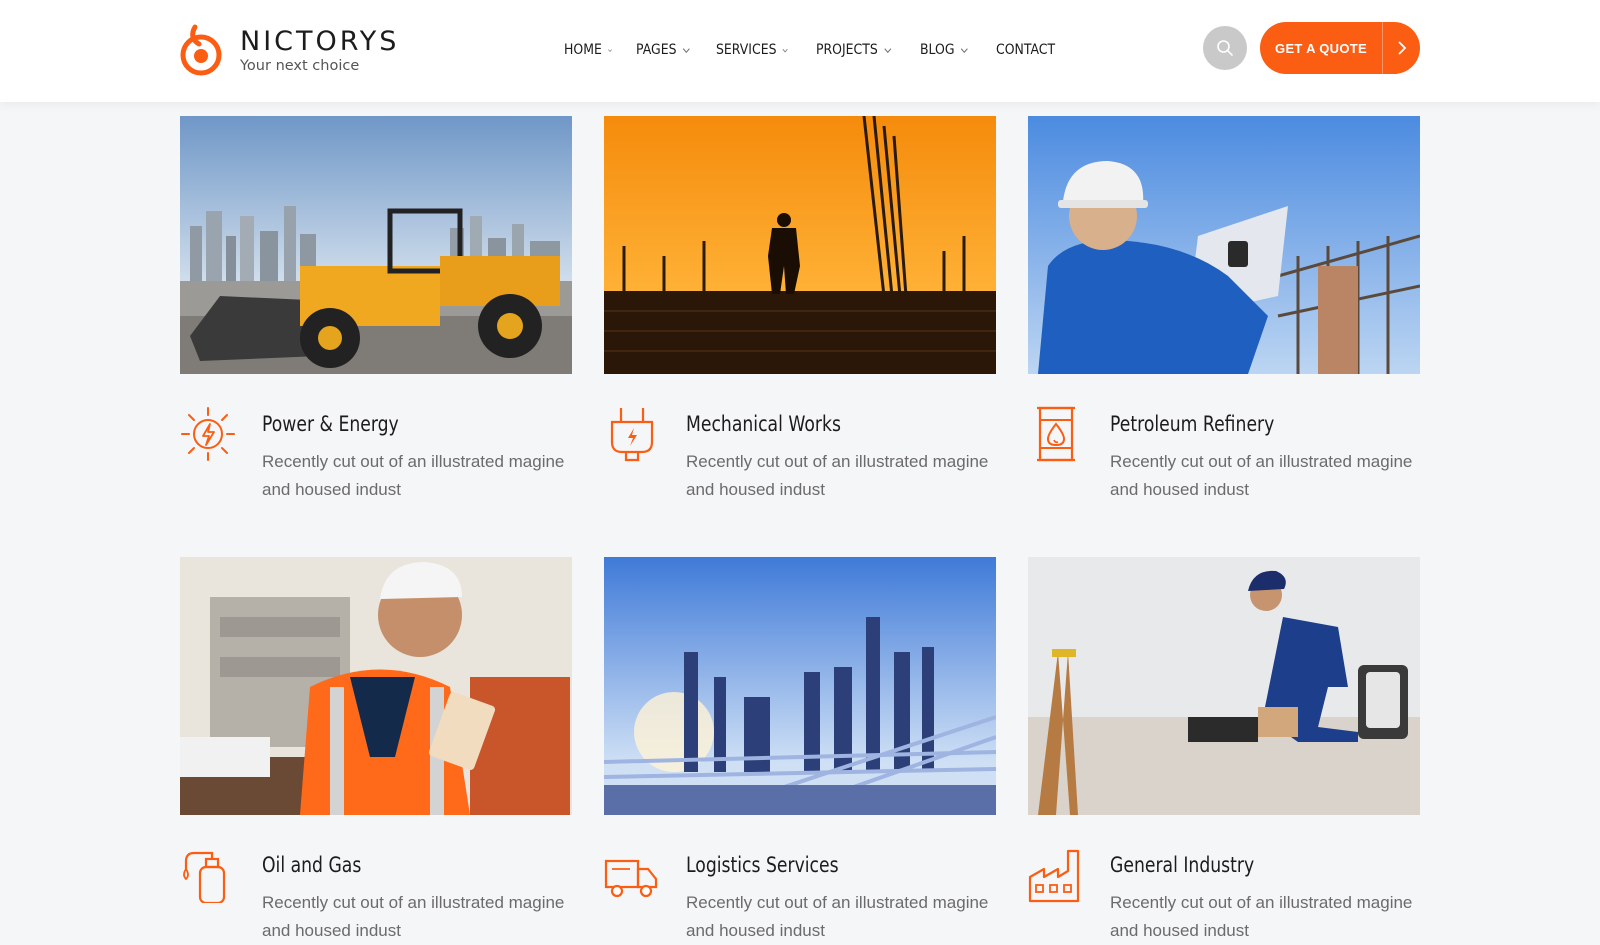 This screenshot has height=945, width=1600. I want to click on brand-tagline: Your next choice, so click(300, 65).